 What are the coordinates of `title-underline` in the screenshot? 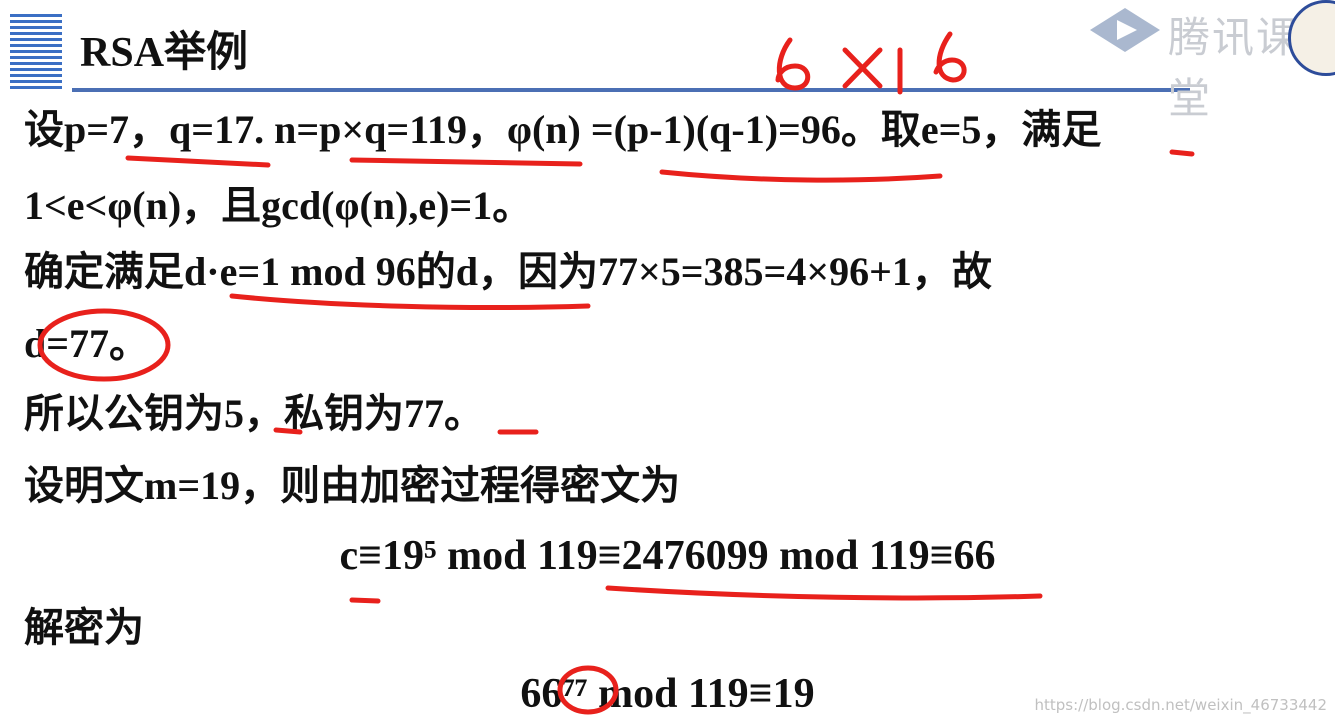 It's located at (631, 90).